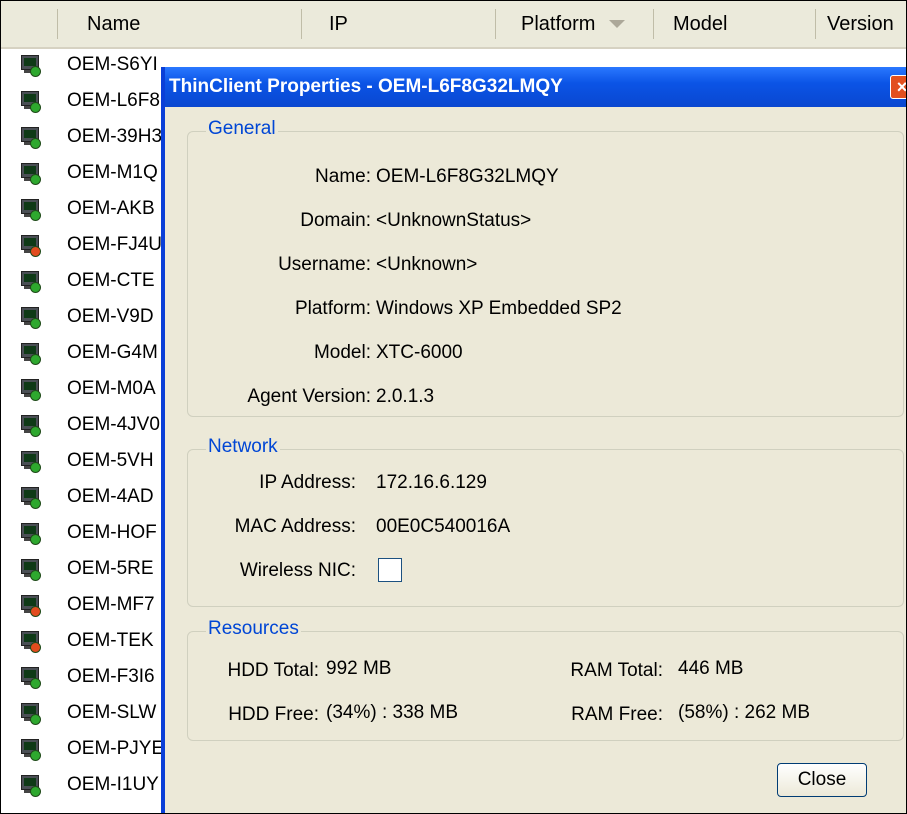 This screenshot has height=814, width=907. What do you see at coordinates (332, 308) in the screenshot?
I see `platform-label: Platform:` at bounding box center [332, 308].